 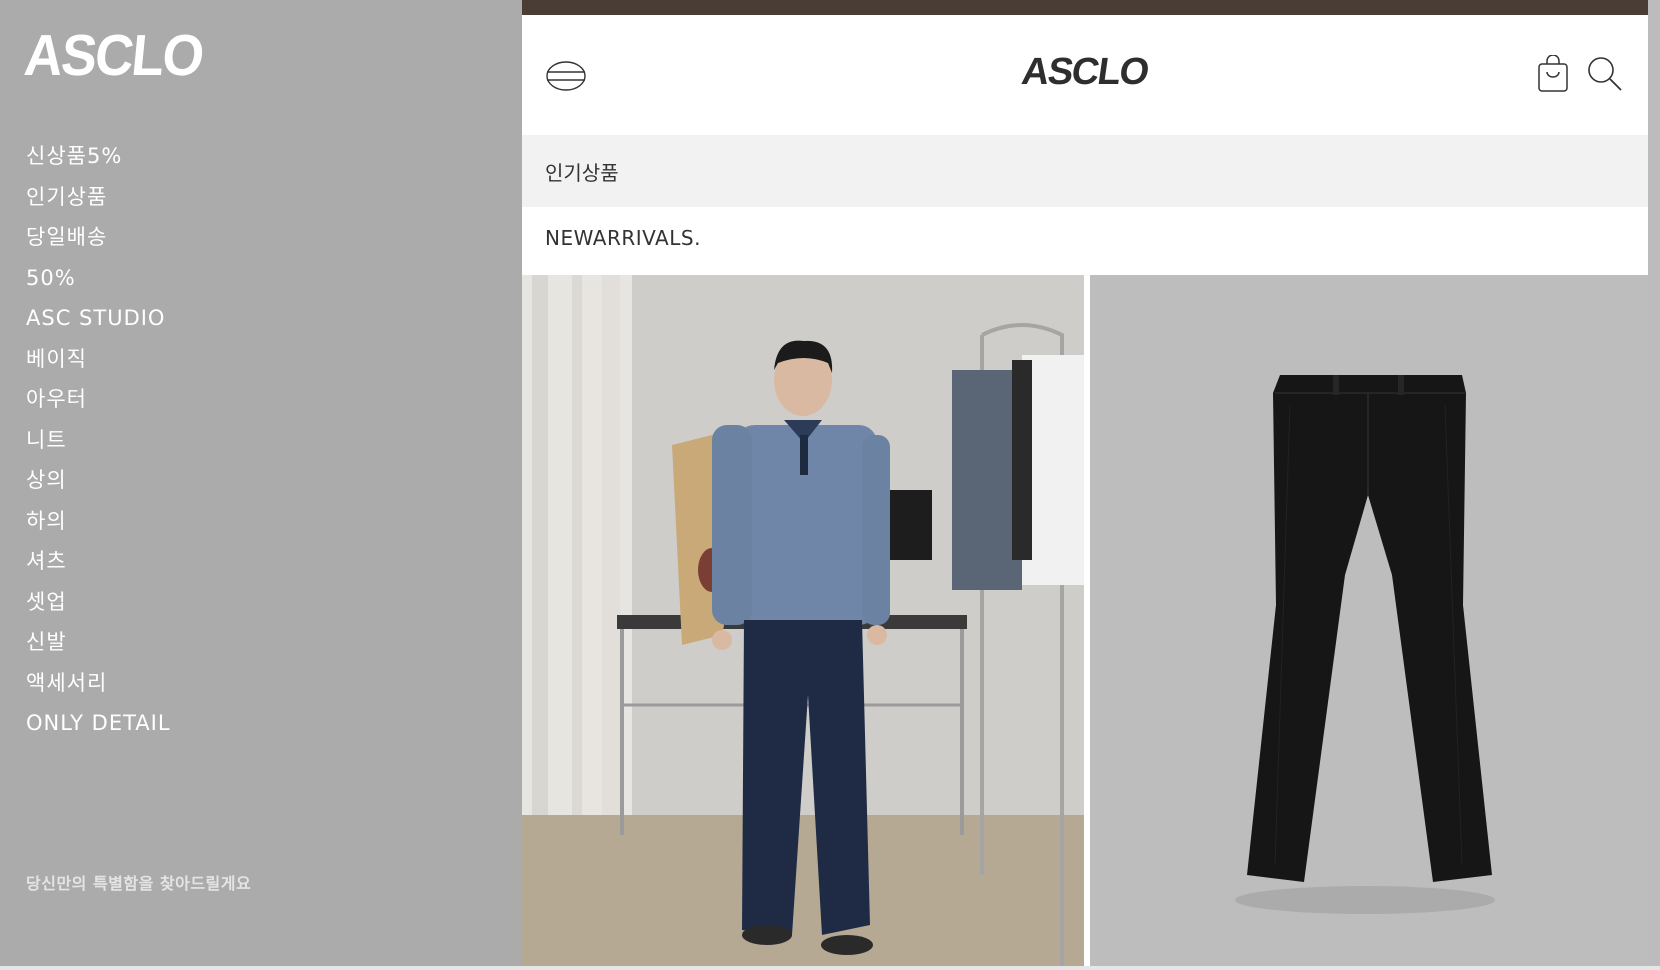 I want to click on brand-logo-text: ASCLO, so click(x=1085, y=72).